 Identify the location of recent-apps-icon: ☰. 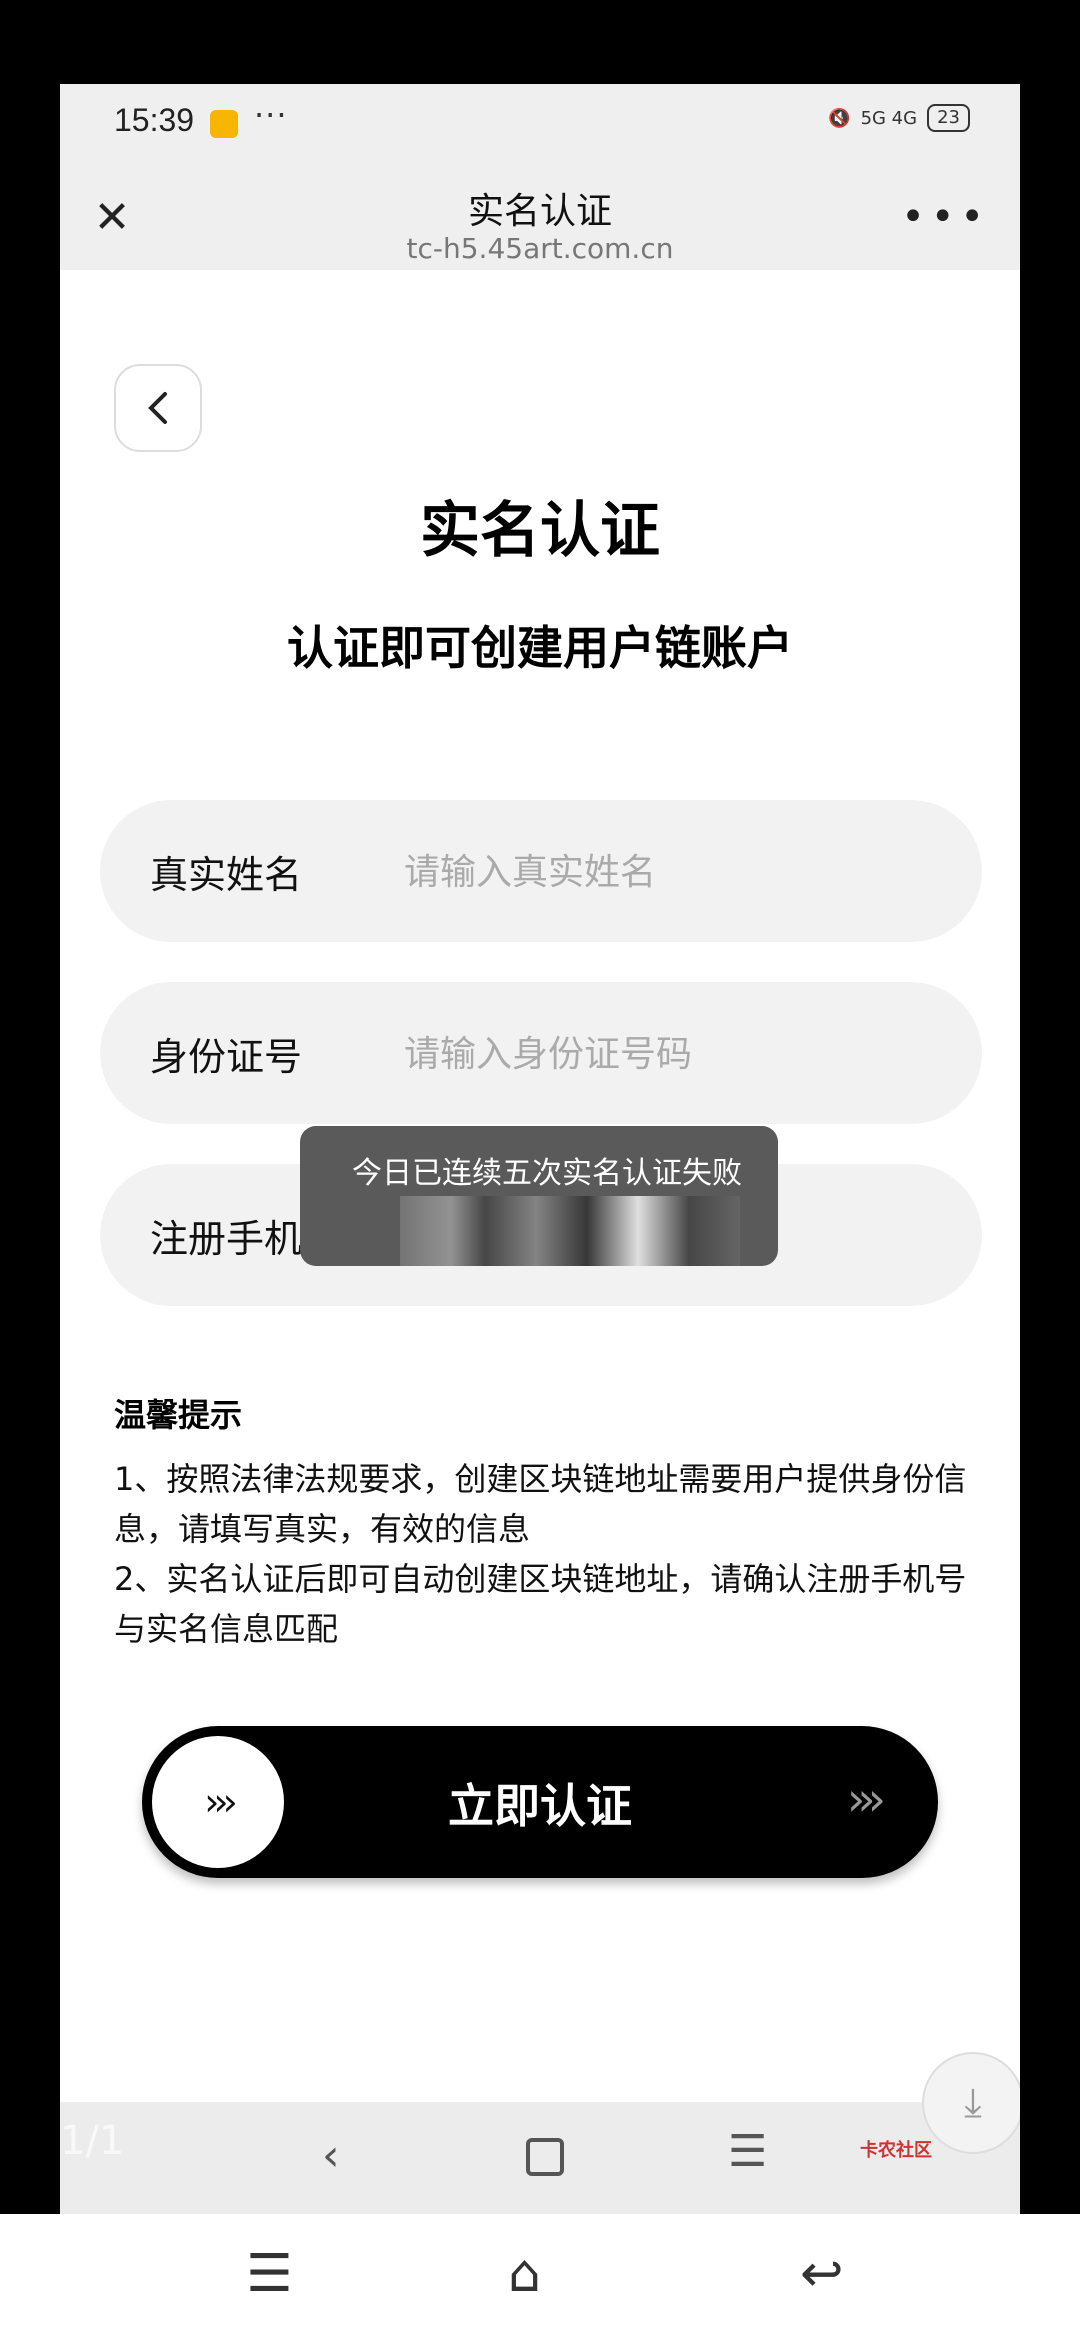
(269, 2274).